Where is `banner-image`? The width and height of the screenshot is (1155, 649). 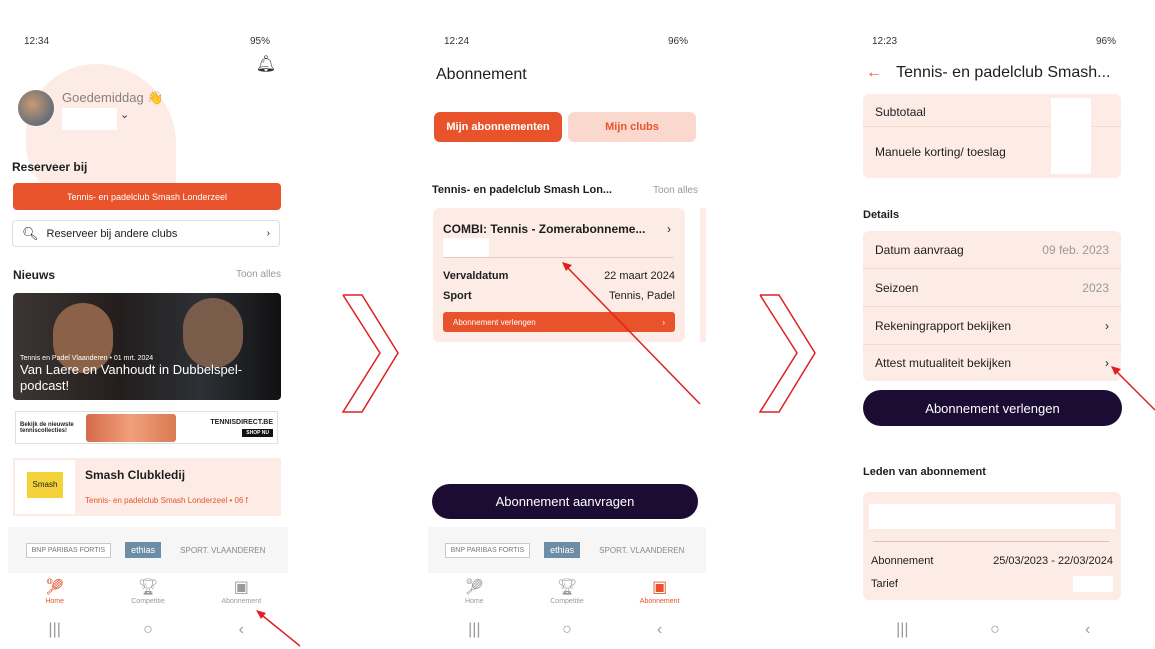 banner-image is located at coordinates (131, 427).